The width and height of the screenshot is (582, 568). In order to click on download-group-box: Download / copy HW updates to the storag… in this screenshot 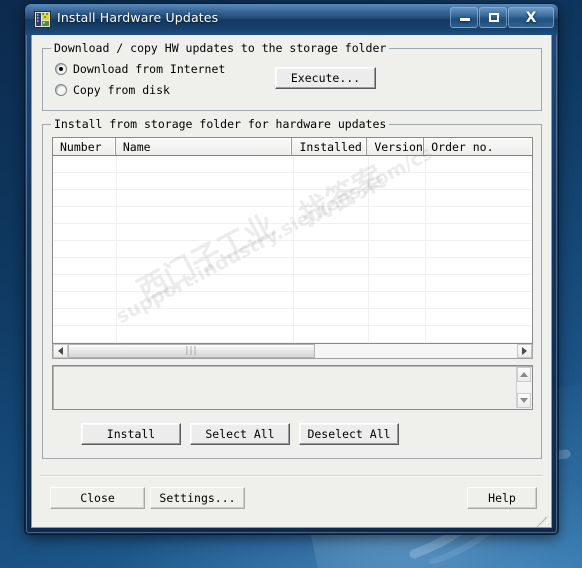, I will do `click(292, 76)`.